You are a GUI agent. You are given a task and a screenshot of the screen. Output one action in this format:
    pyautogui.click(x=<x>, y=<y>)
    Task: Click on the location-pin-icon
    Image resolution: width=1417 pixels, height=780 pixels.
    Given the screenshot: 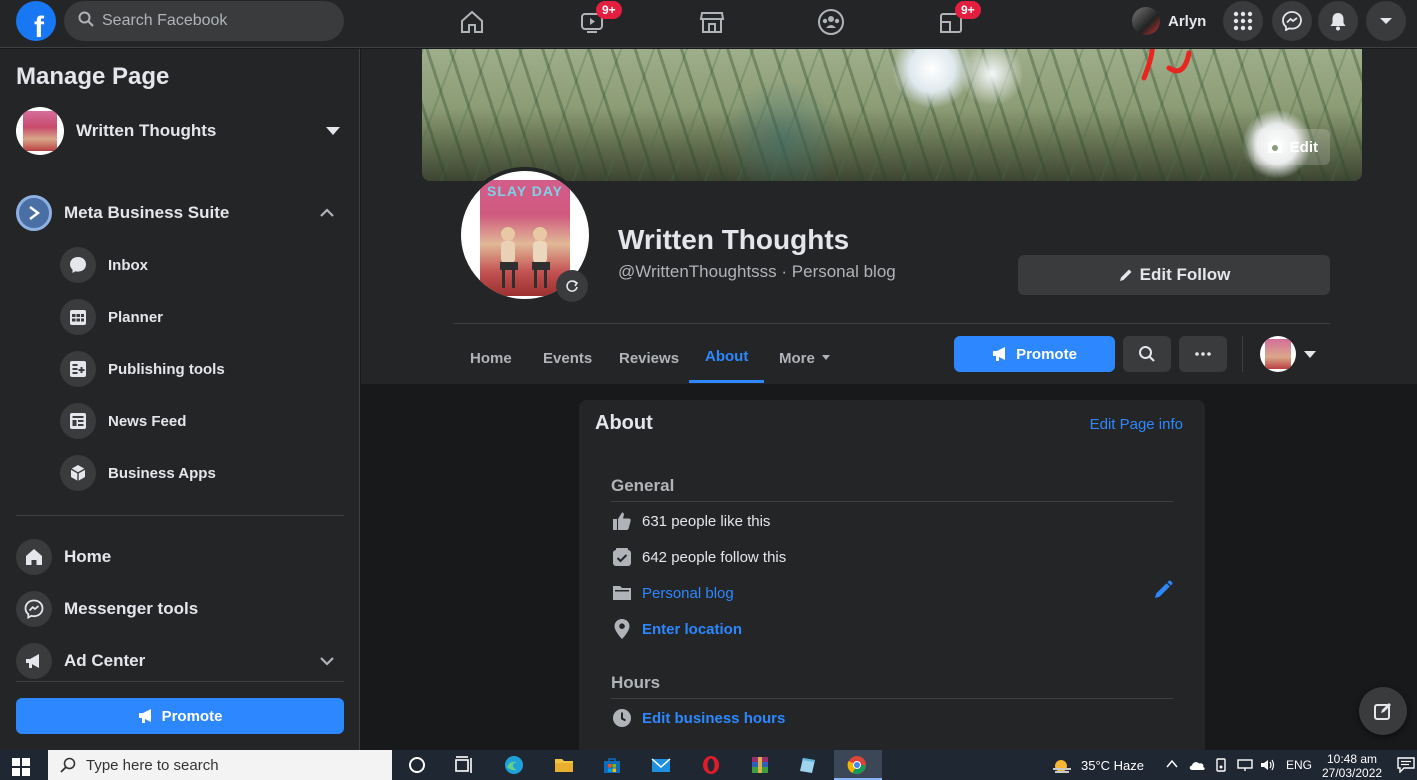 What is the action you would take?
    pyautogui.click(x=622, y=629)
    